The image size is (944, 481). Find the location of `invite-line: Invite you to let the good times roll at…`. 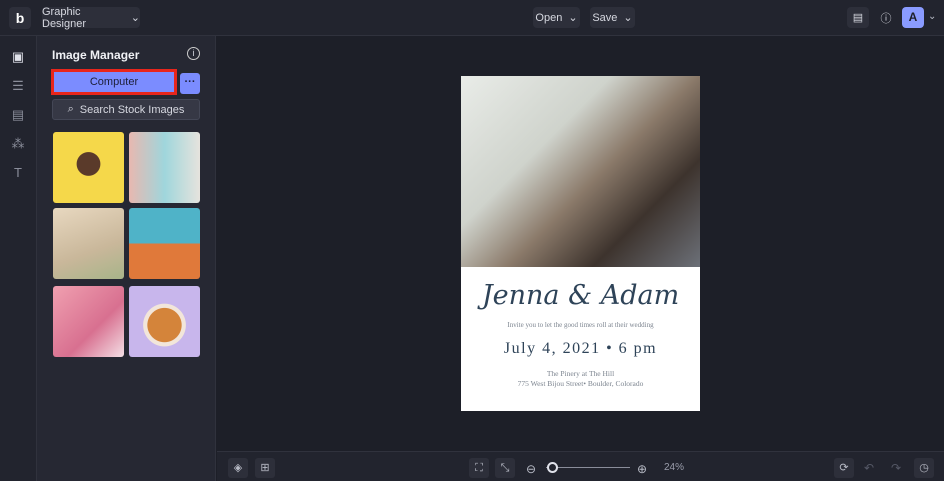

invite-line: Invite you to let the good times roll at… is located at coordinates (580, 325).